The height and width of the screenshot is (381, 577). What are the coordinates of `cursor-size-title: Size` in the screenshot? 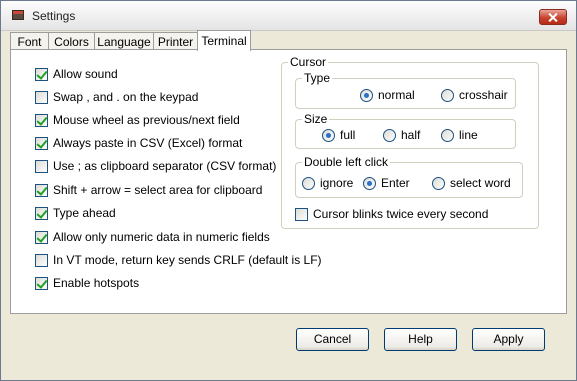 It's located at (316, 119).